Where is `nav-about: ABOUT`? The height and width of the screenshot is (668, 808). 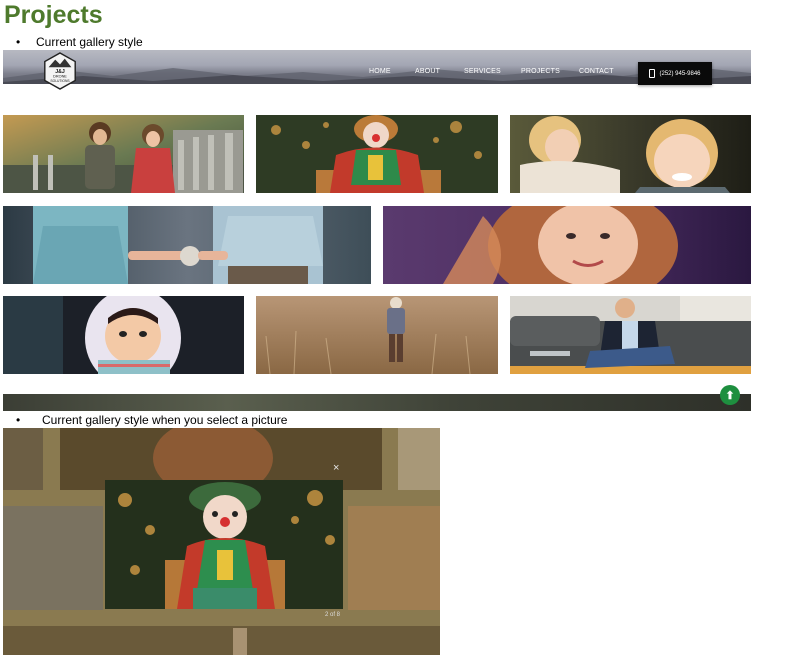
nav-about: ABOUT is located at coordinates (427, 71).